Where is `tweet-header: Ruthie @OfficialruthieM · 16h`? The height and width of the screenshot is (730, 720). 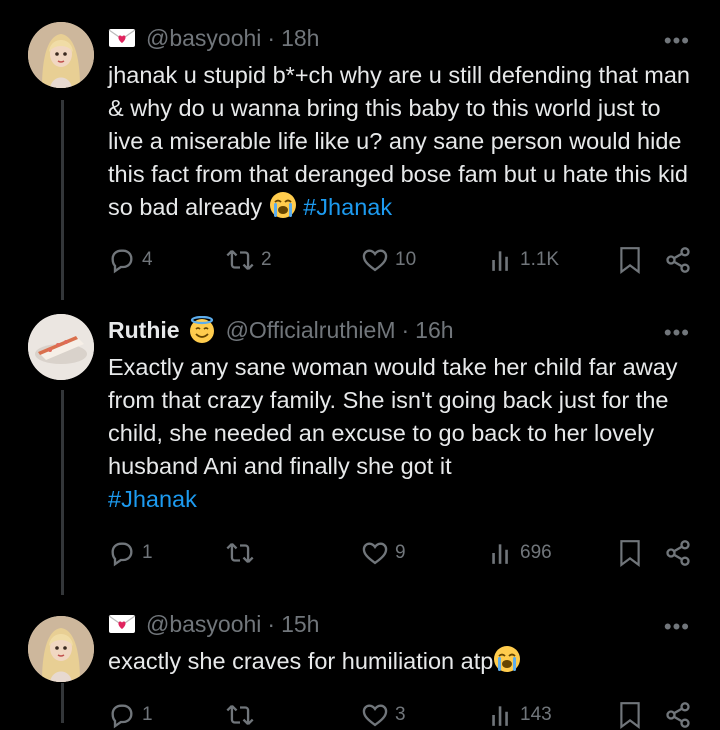 tweet-header: Ruthie @OfficialruthieM · 16h is located at coordinates (281, 330).